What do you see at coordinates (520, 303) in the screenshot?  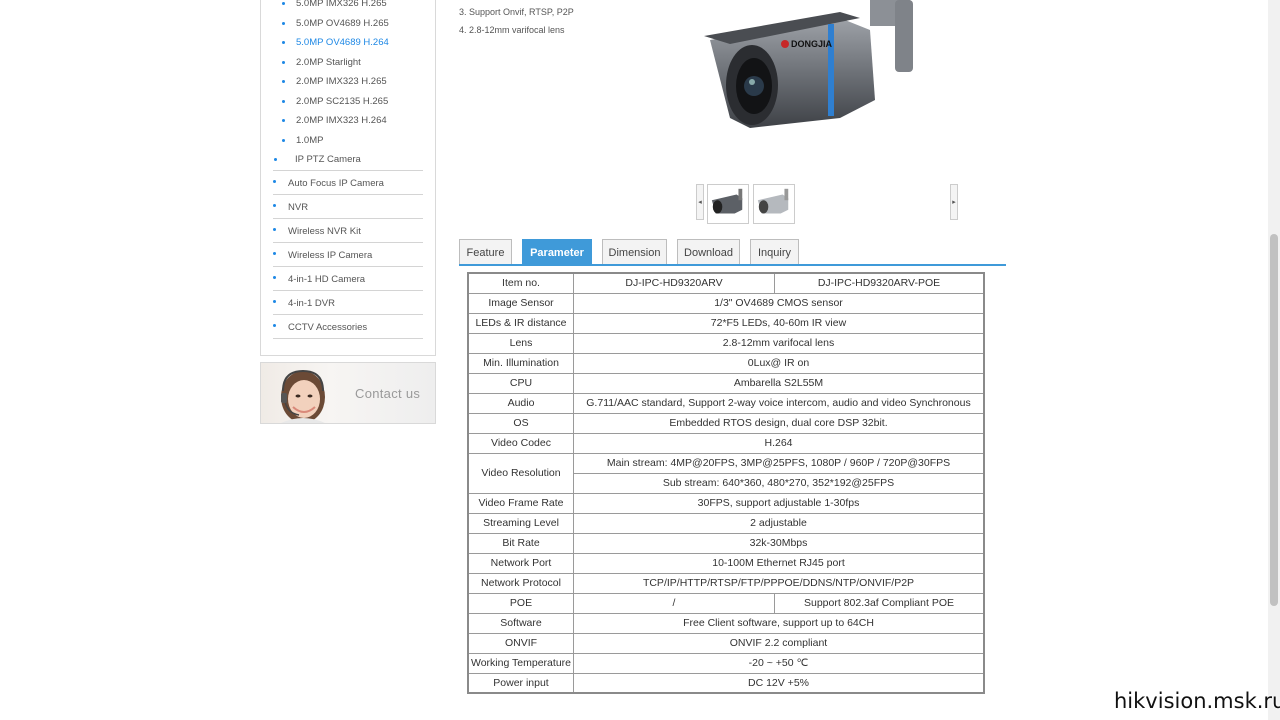 I see `param-key: Image Sensor` at bounding box center [520, 303].